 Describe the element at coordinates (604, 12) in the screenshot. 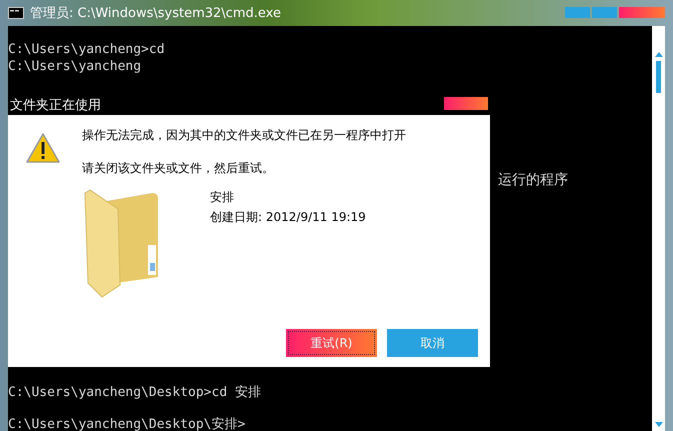

I see `maximize-button` at that location.